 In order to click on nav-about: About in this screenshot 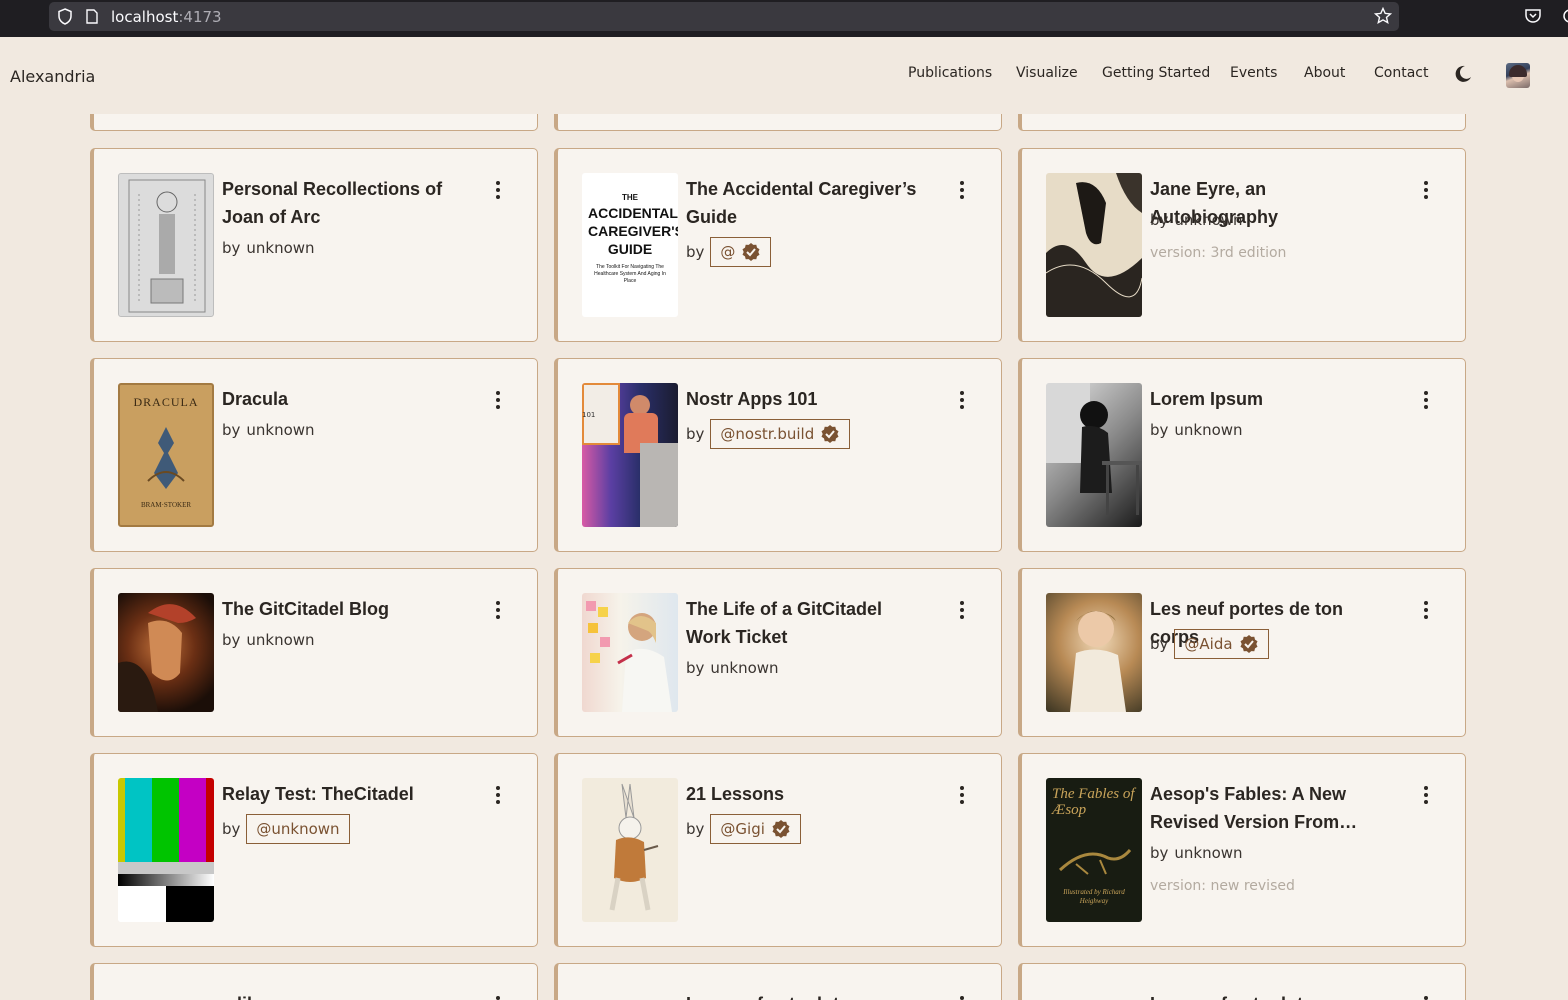, I will do `click(1324, 73)`.